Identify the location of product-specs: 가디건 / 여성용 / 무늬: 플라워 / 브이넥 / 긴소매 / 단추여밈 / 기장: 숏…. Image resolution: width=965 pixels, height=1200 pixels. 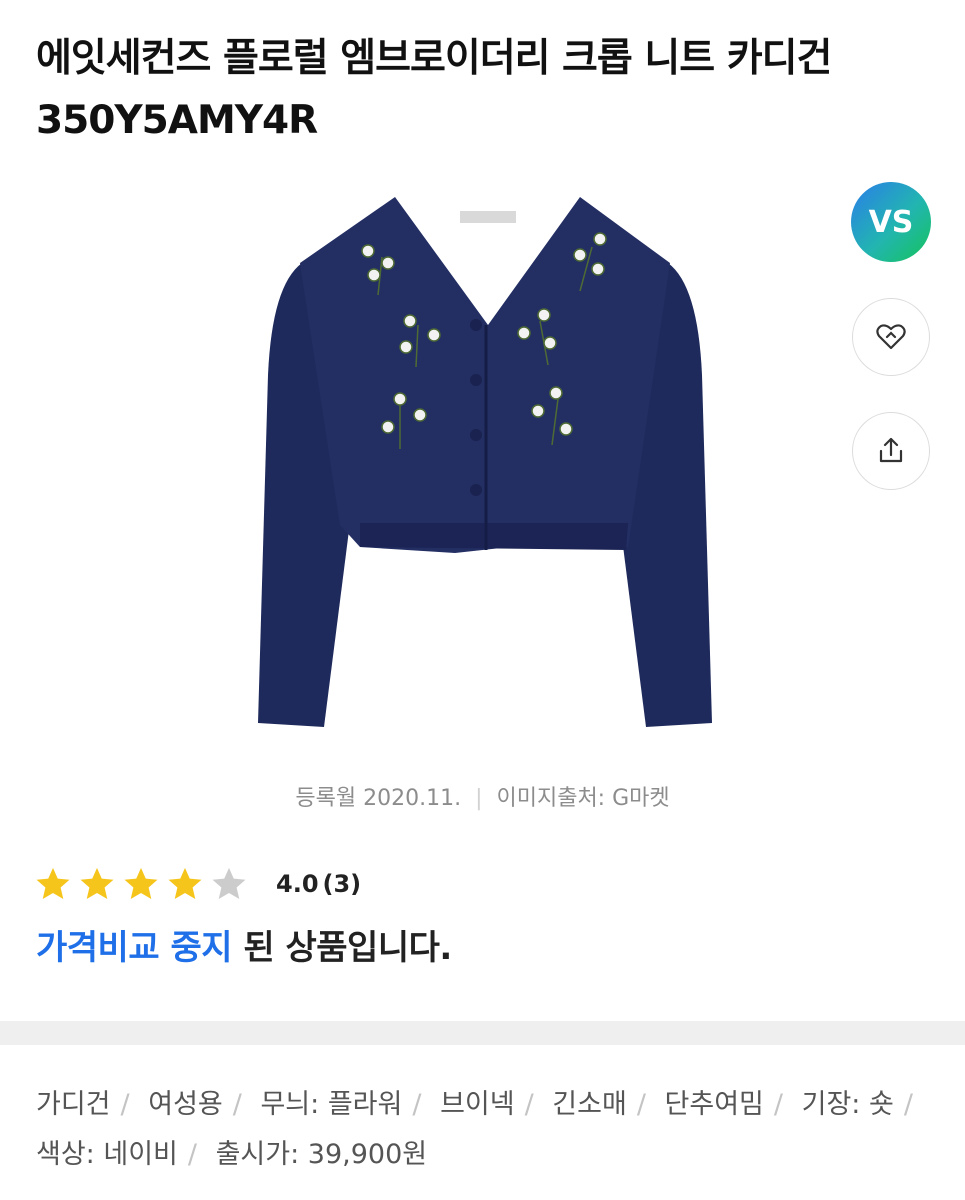
(483, 1130).